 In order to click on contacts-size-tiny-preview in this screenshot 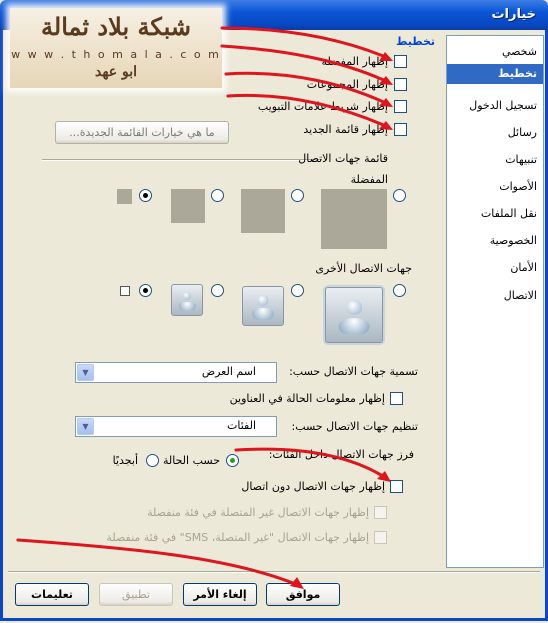, I will do `click(125, 291)`.